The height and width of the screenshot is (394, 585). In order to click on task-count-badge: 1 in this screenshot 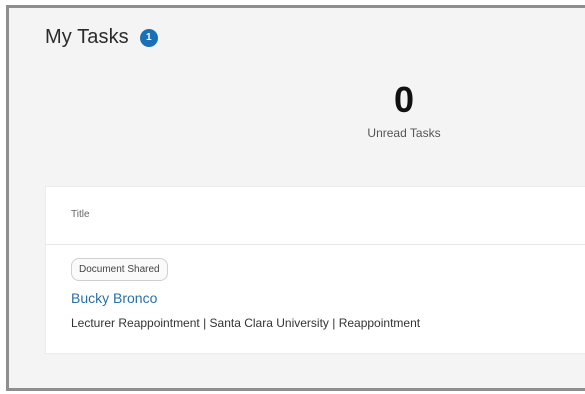, I will do `click(148, 37)`.